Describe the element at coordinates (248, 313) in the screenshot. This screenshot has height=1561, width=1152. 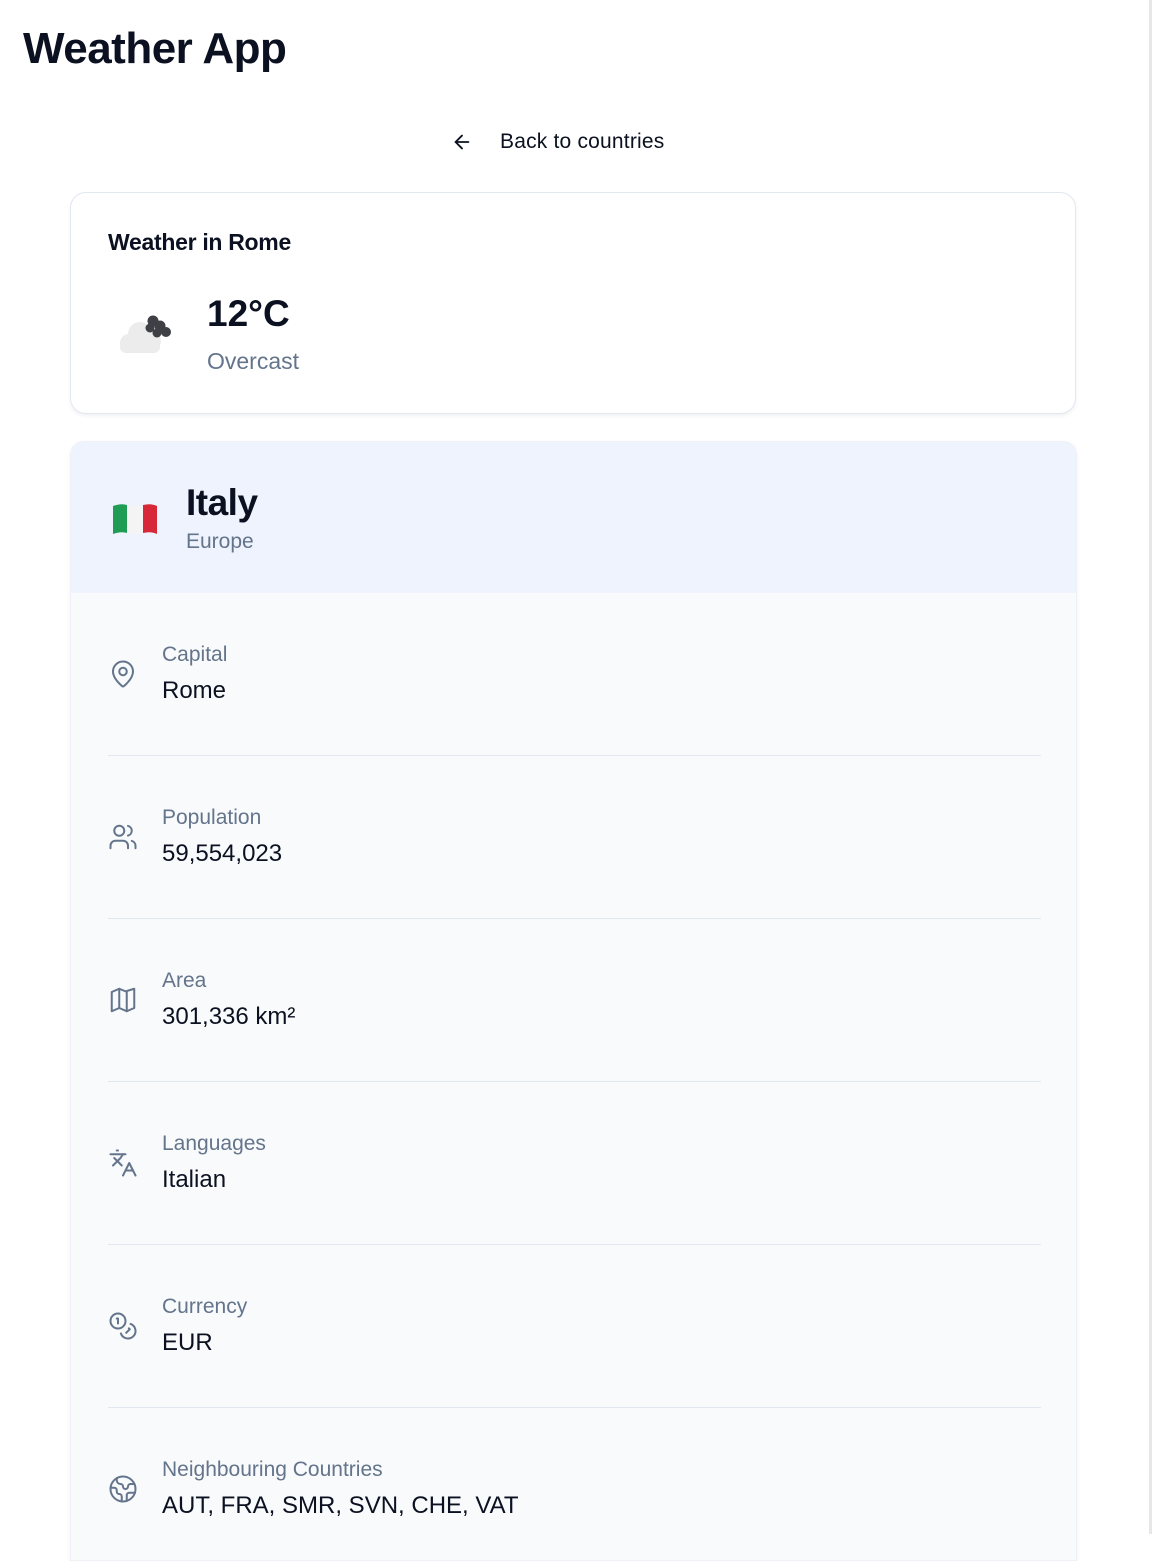
I see `temperature-value: 12°C` at that location.